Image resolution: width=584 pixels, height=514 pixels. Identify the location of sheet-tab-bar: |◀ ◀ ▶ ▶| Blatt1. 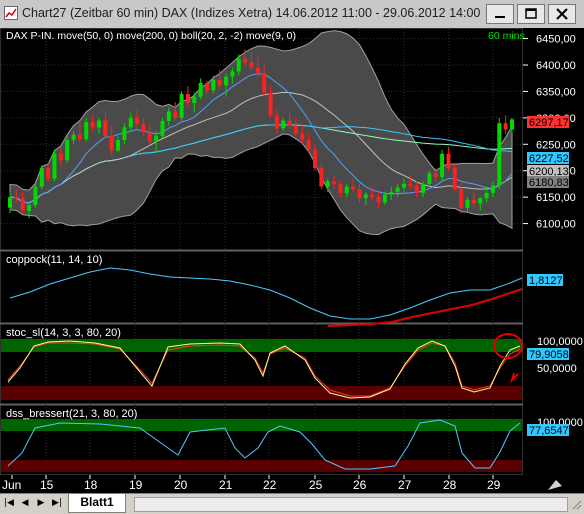
(292, 503).